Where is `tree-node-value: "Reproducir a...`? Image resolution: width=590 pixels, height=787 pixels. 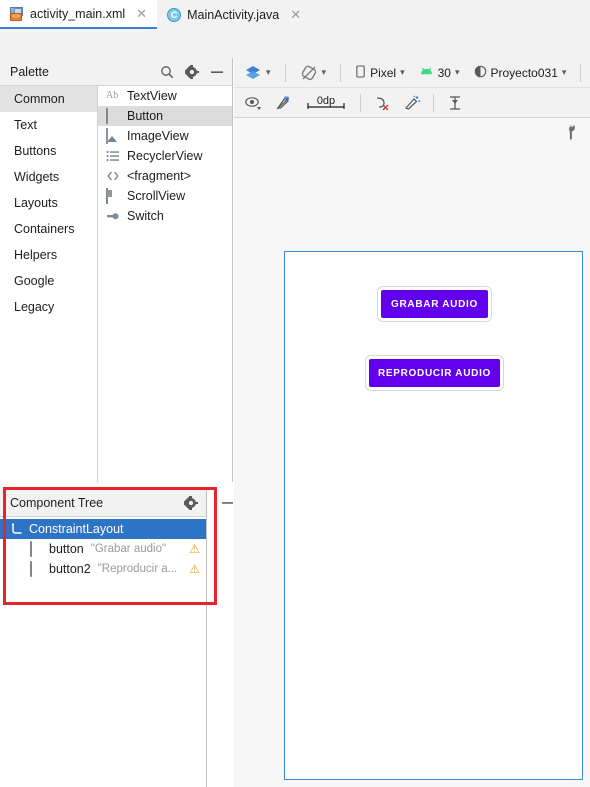
tree-node-value: "Reproducir a... is located at coordinates (137, 569).